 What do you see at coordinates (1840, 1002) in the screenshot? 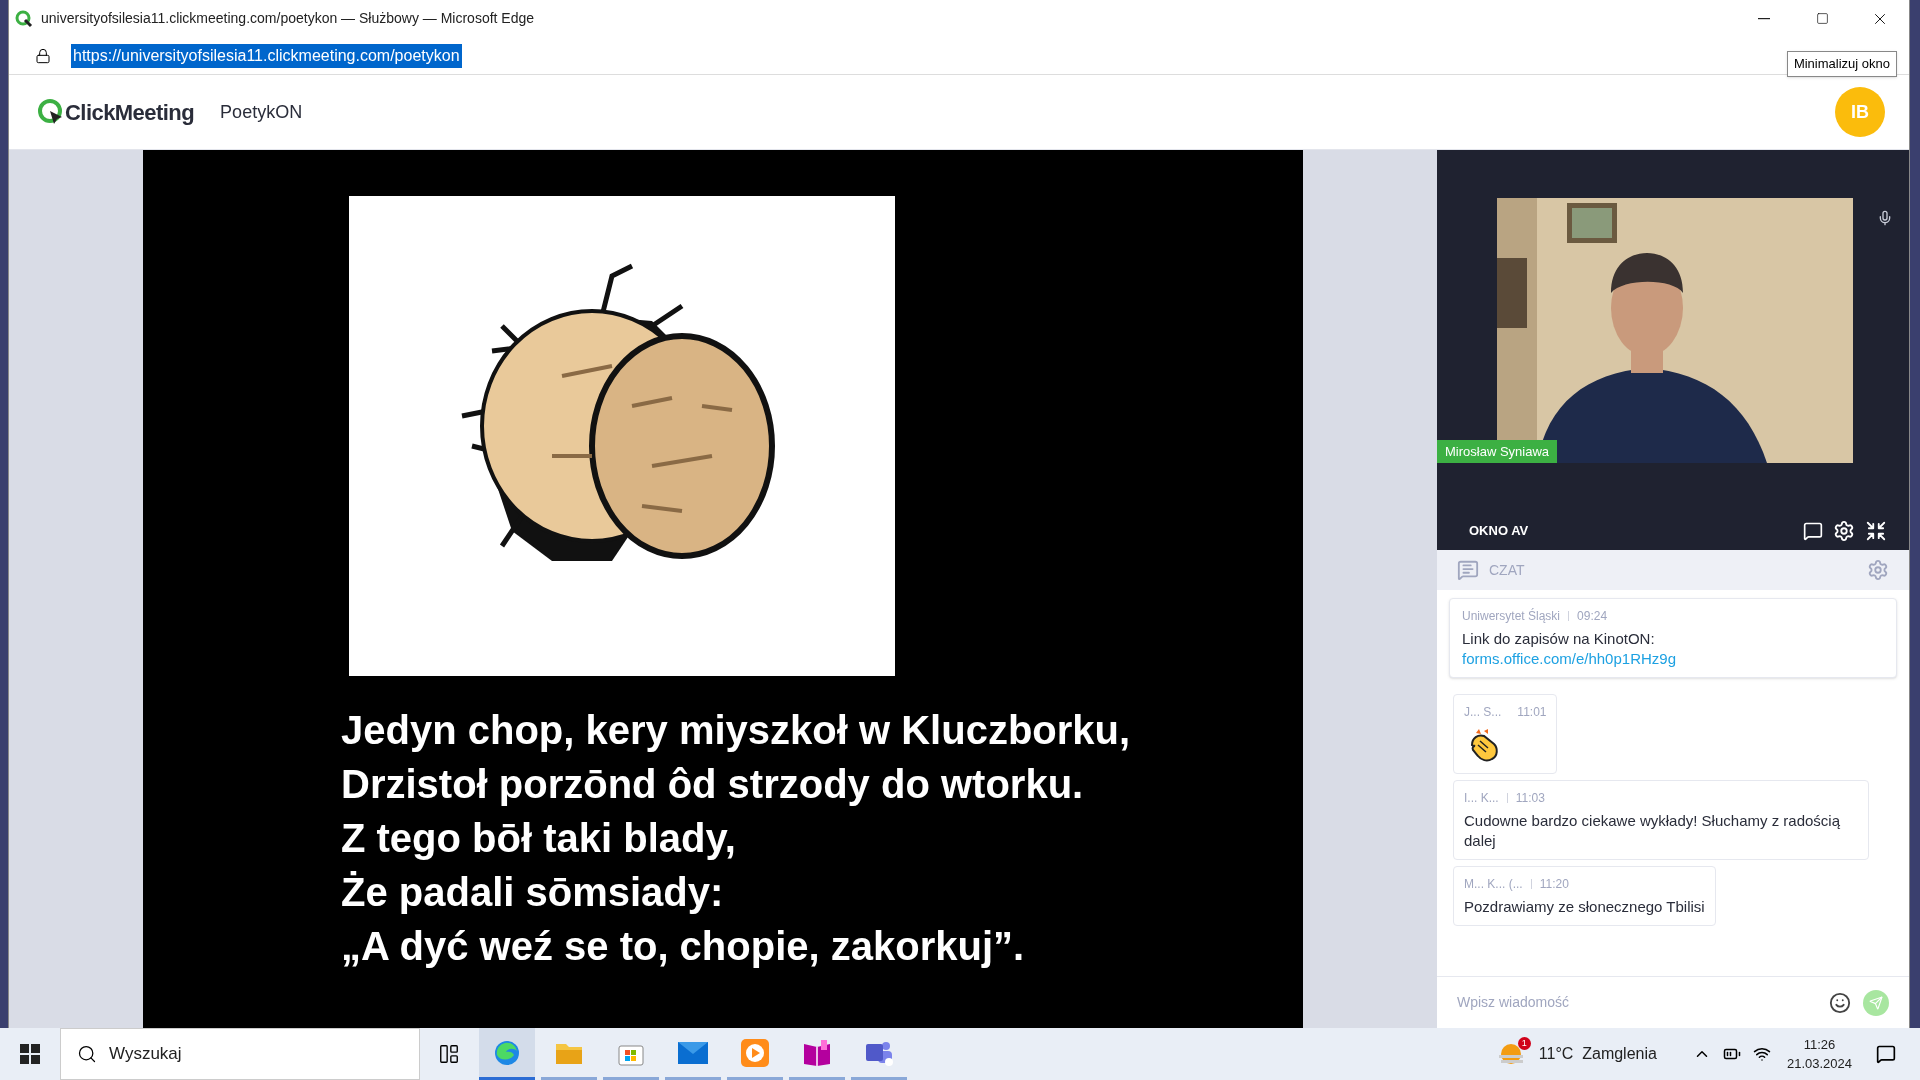
I see `emoji-icon` at bounding box center [1840, 1002].